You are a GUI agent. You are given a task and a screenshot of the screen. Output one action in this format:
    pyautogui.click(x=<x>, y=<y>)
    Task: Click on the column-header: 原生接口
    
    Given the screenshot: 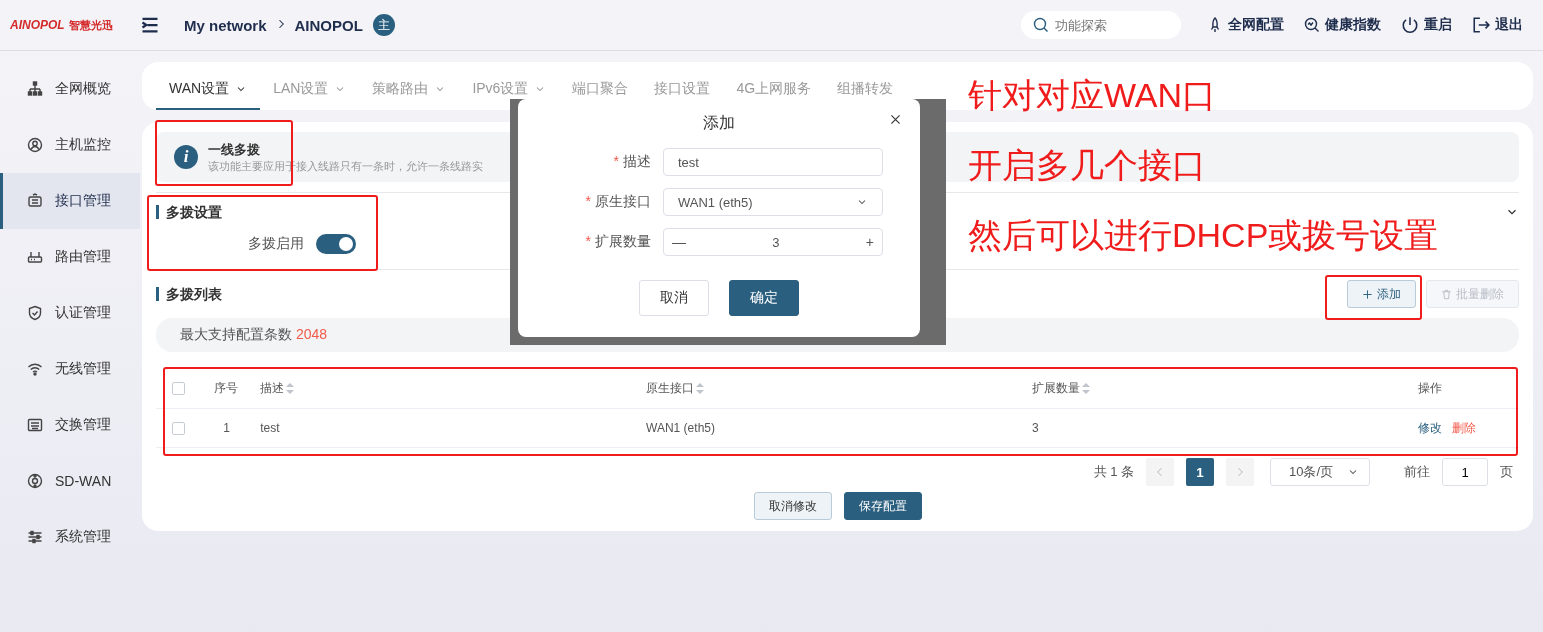 What is the action you would take?
    pyautogui.click(x=675, y=388)
    